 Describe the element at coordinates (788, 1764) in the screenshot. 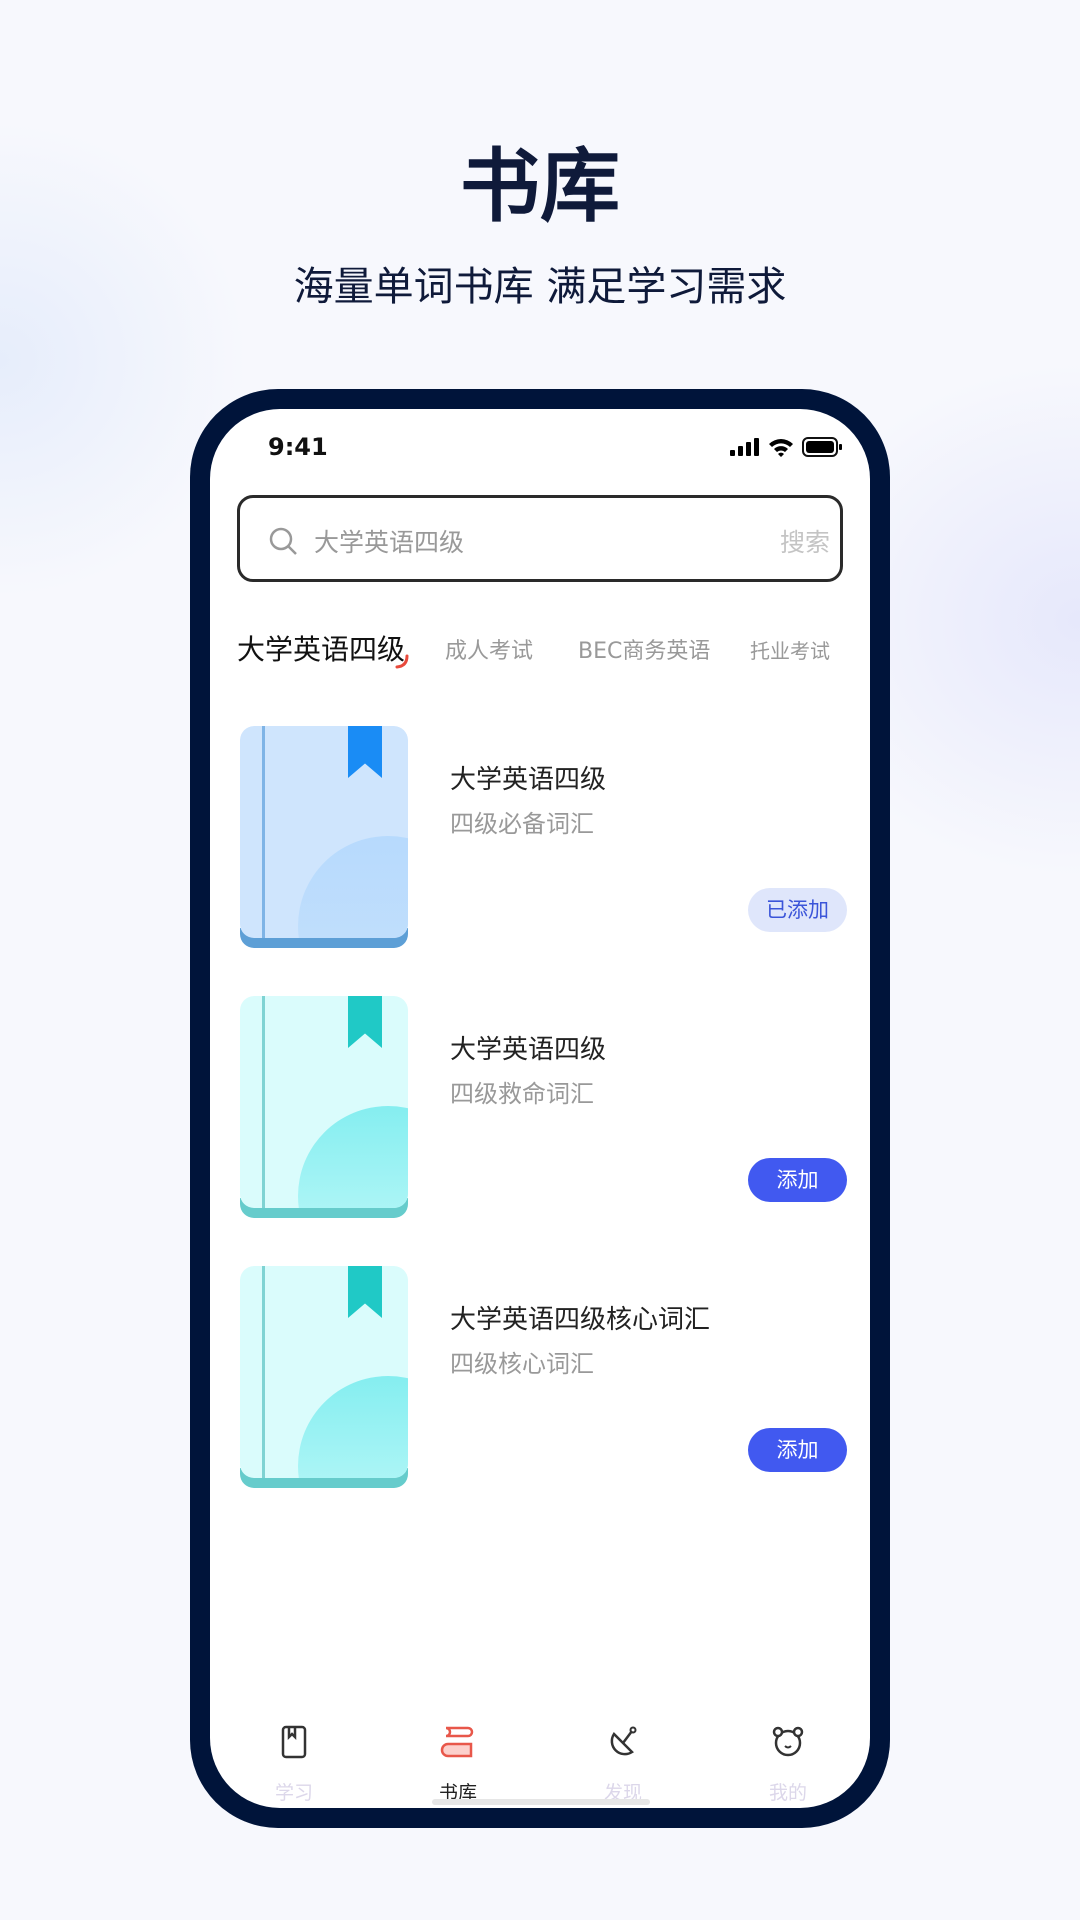

I see `nav-item-3: 我的` at that location.